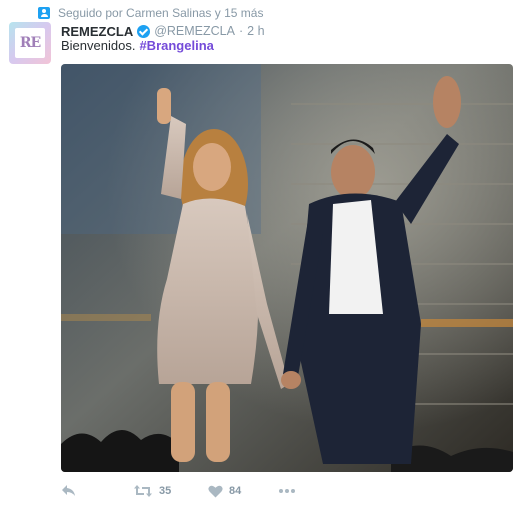 This screenshot has width=525, height=508. Describe the element at coordinates (97, 31) in the screenshot. I see `author-name: REMEZCLA` at that location.